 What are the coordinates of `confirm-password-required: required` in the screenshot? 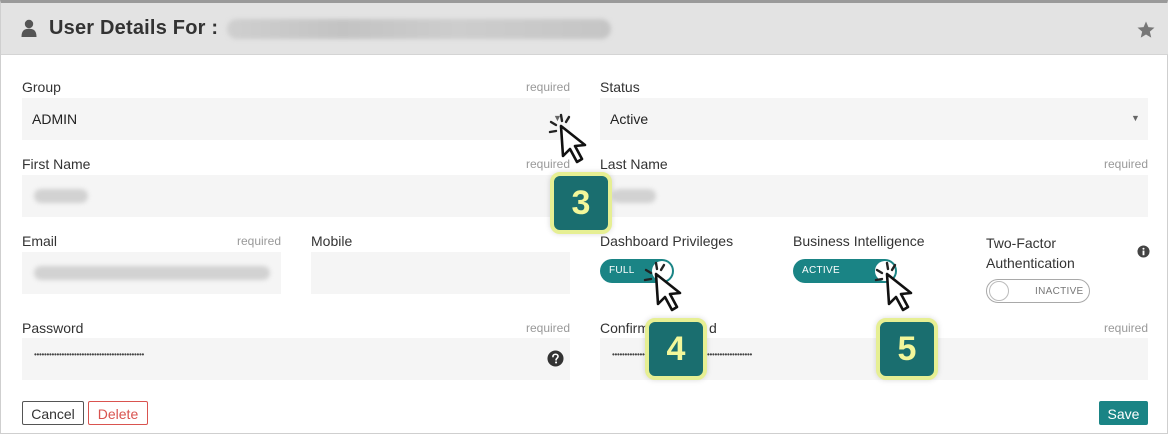 It's located at (1125, 328).